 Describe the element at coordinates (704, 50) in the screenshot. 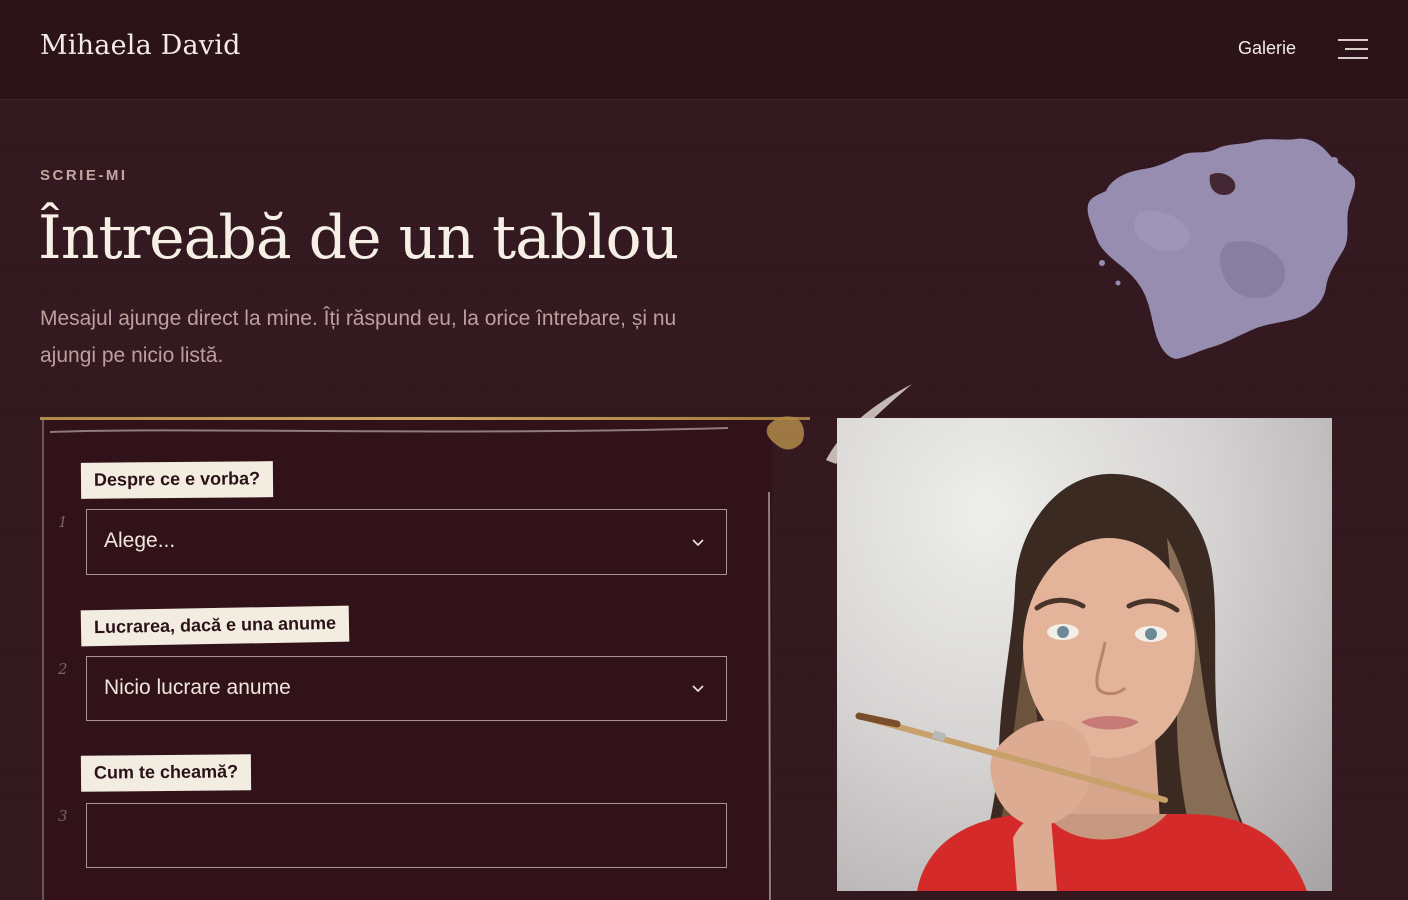

I see `site-header: Mihaela David Galerie` at that location.